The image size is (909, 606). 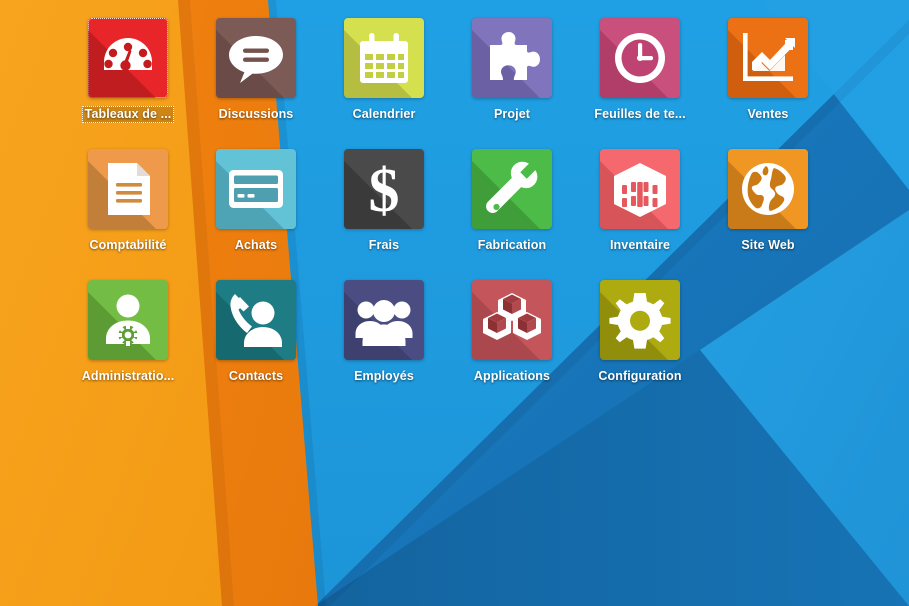 I want to click on speech-bubble-icon, so click(x=256, y=58).